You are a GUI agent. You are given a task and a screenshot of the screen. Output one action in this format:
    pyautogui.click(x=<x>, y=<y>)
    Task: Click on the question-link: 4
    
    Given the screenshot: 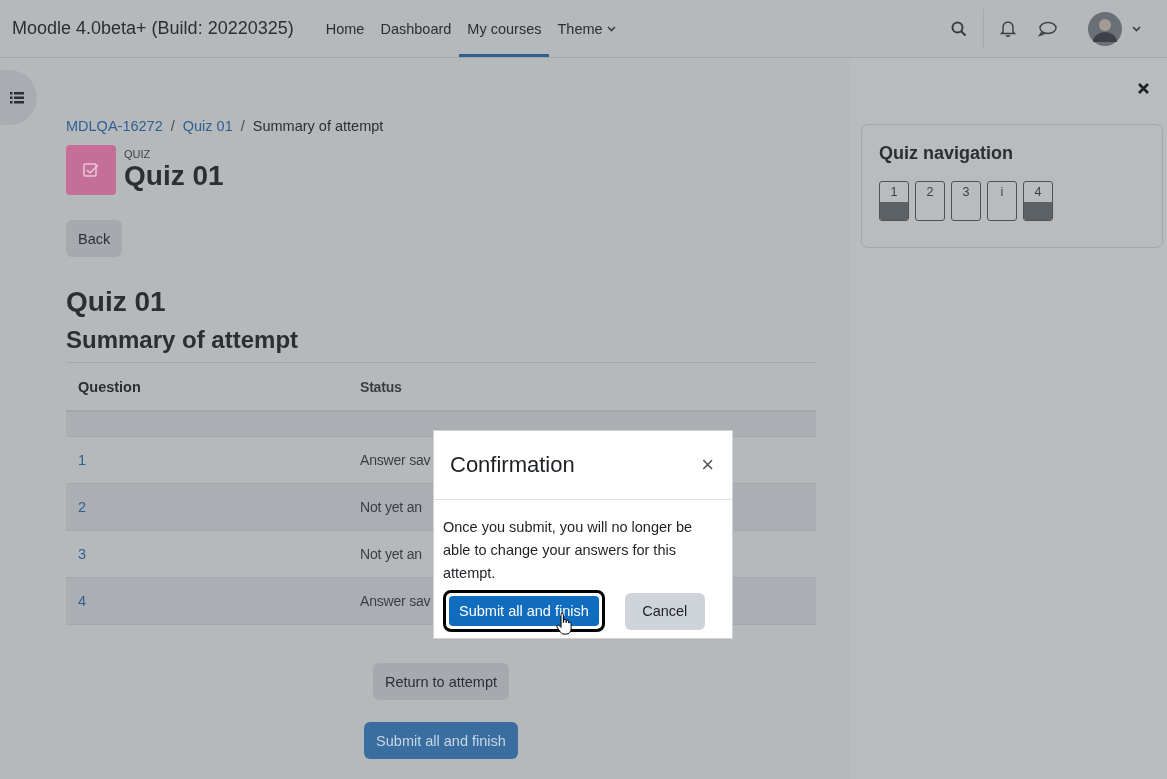 What is the action you would take?
    pyautogui.click(x=219, y=601)
    